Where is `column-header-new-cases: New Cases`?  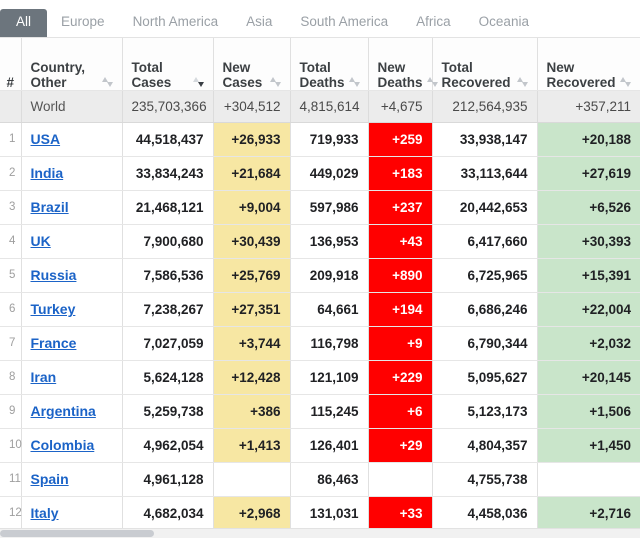
column-header-new-cases: New Cases is located at coordinates (252, 64).